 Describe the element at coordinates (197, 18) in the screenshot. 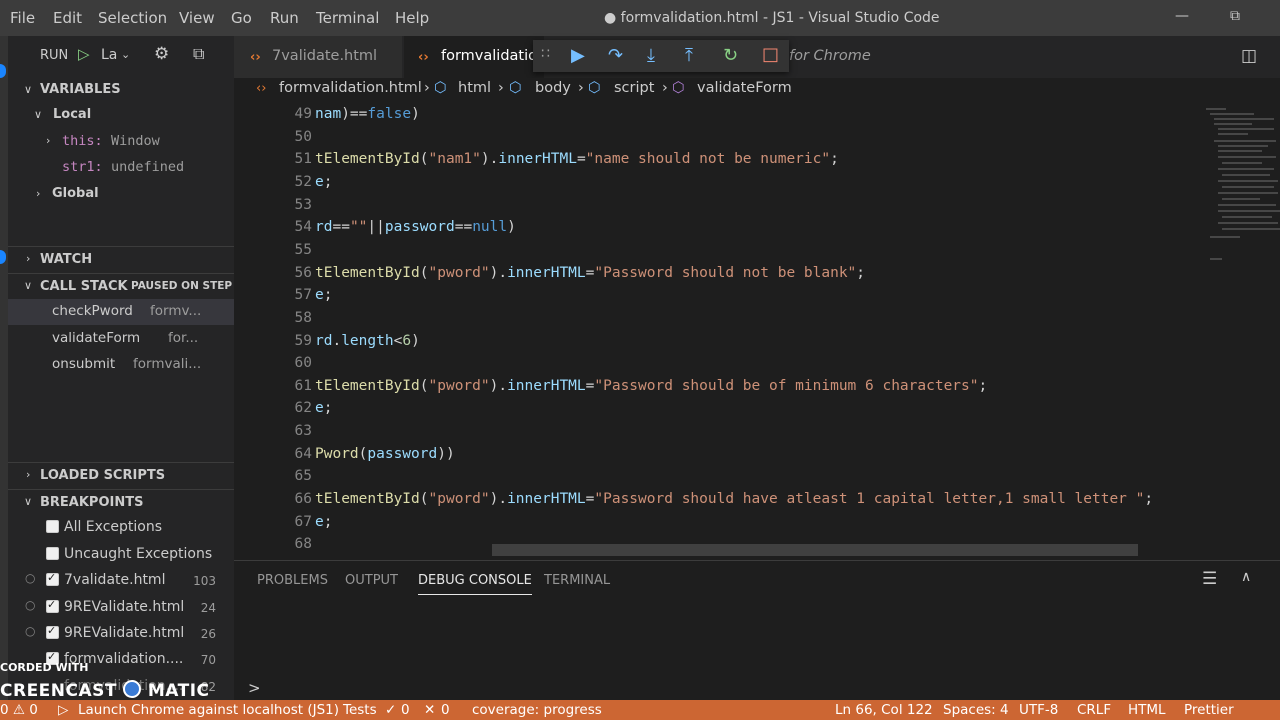

I see `menu-view: View` at that location.